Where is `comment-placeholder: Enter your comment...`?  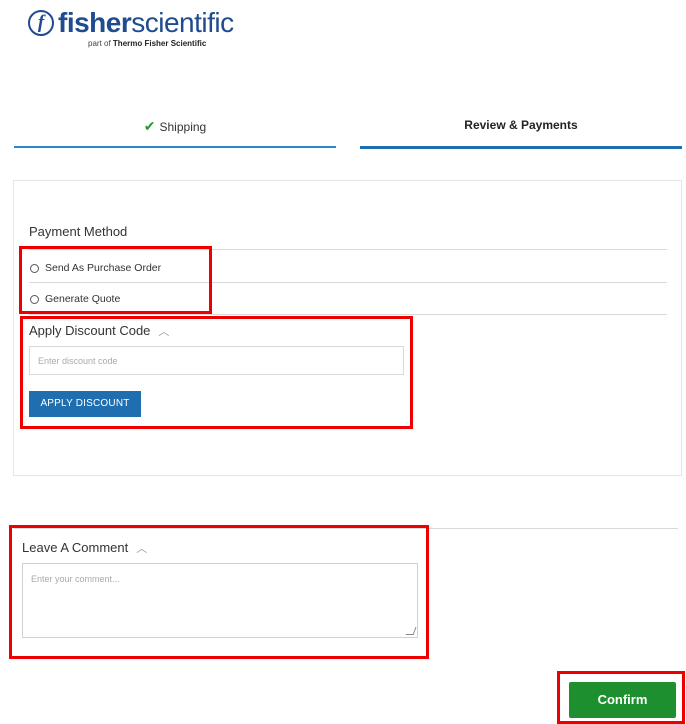
comment-placeholder: Enter your comment... is located at coordinates (75, 579).